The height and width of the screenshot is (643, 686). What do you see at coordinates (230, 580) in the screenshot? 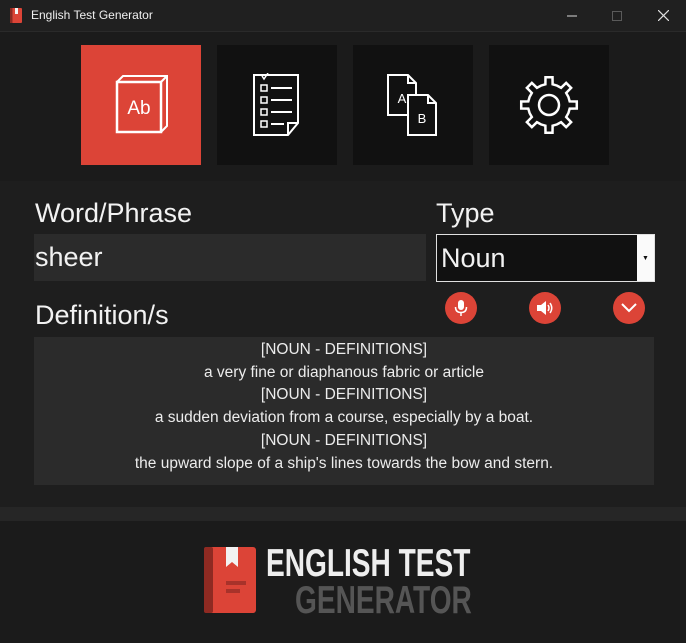
I see `logo-book-icon` at bounding box center [230, 580].